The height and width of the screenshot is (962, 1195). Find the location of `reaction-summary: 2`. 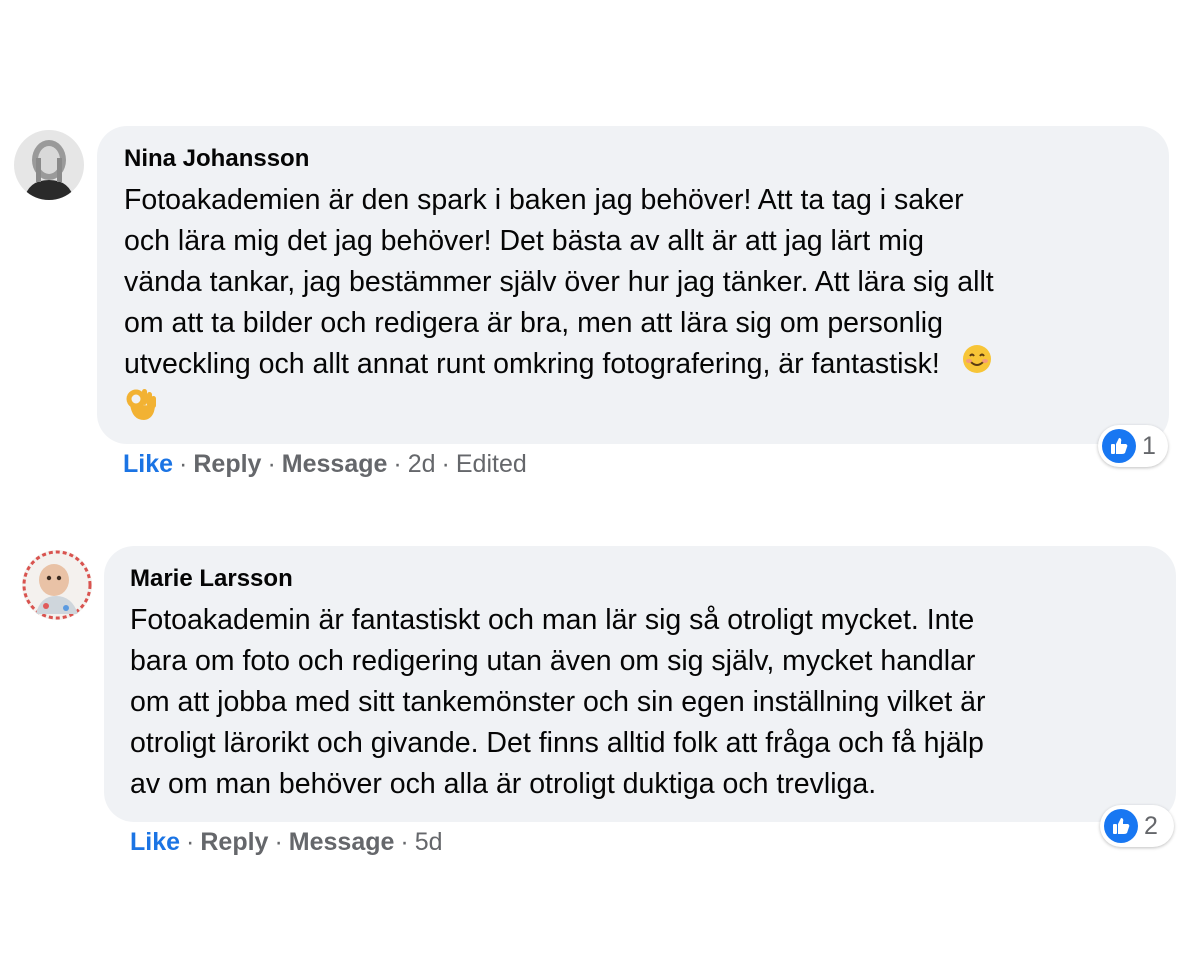

reaction-summary: 2 is located at coordinates (1137, 826).